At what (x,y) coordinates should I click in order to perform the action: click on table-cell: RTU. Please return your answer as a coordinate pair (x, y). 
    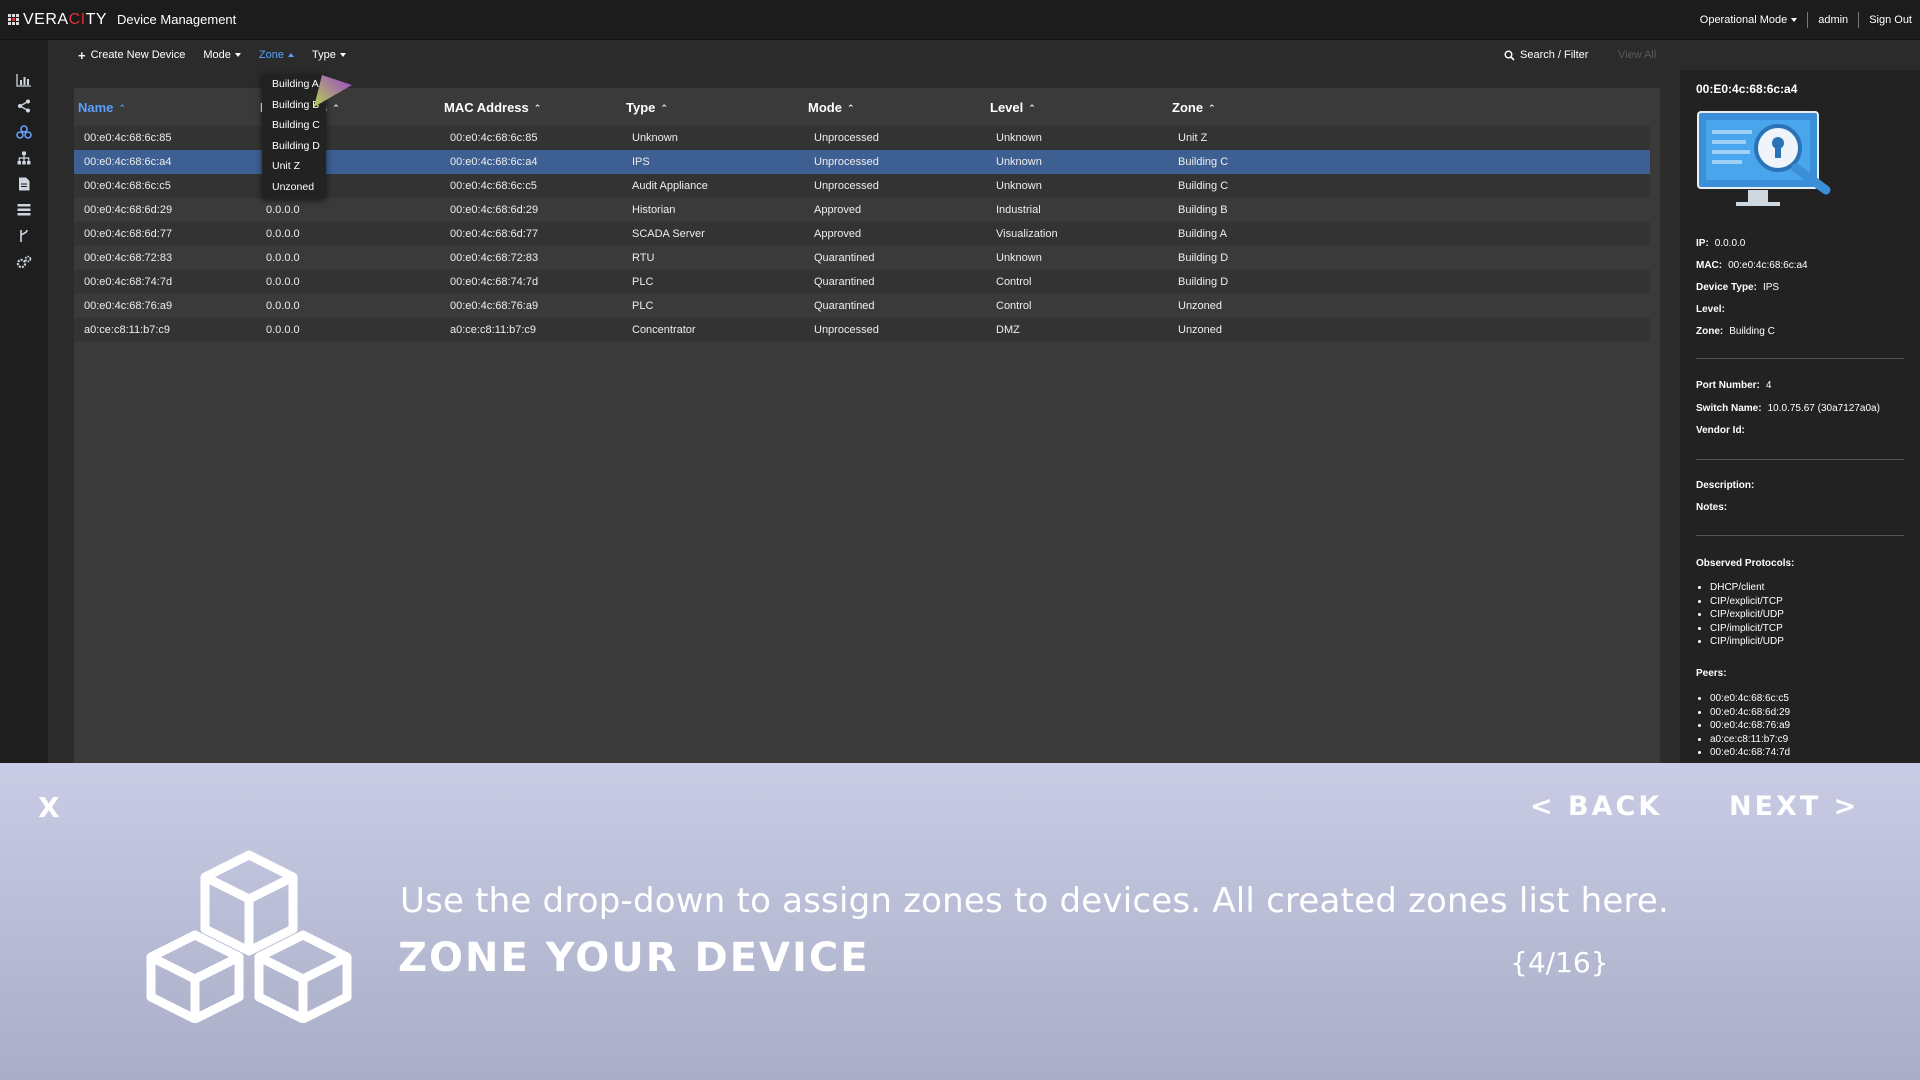
    Looking at the image, I should click on (643, 258).